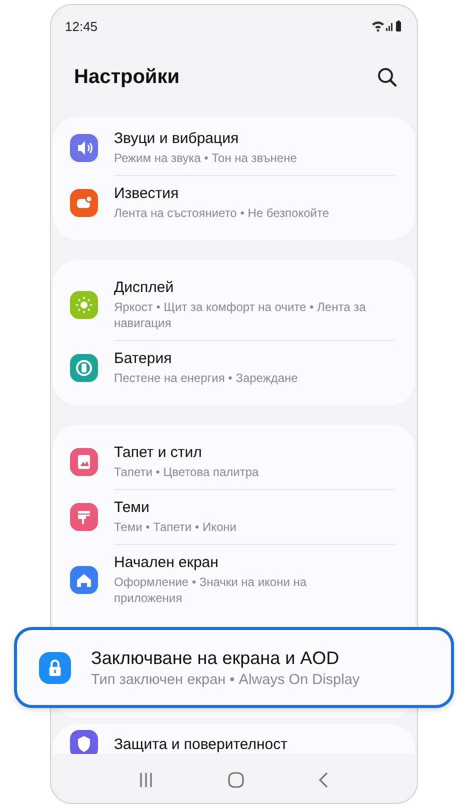  What do you see at coordinates (222, 213) in the screenshot?
I see `item-subtitle: Лента на състоянието • Не безпокойте` at bounding box center [222, 213].